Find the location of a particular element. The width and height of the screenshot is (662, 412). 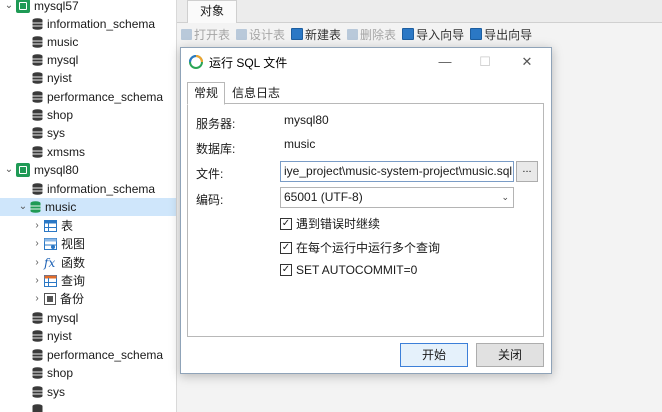

tree-item-mysql57: ⌄ mysql57 is located at coordinates (41, 7).